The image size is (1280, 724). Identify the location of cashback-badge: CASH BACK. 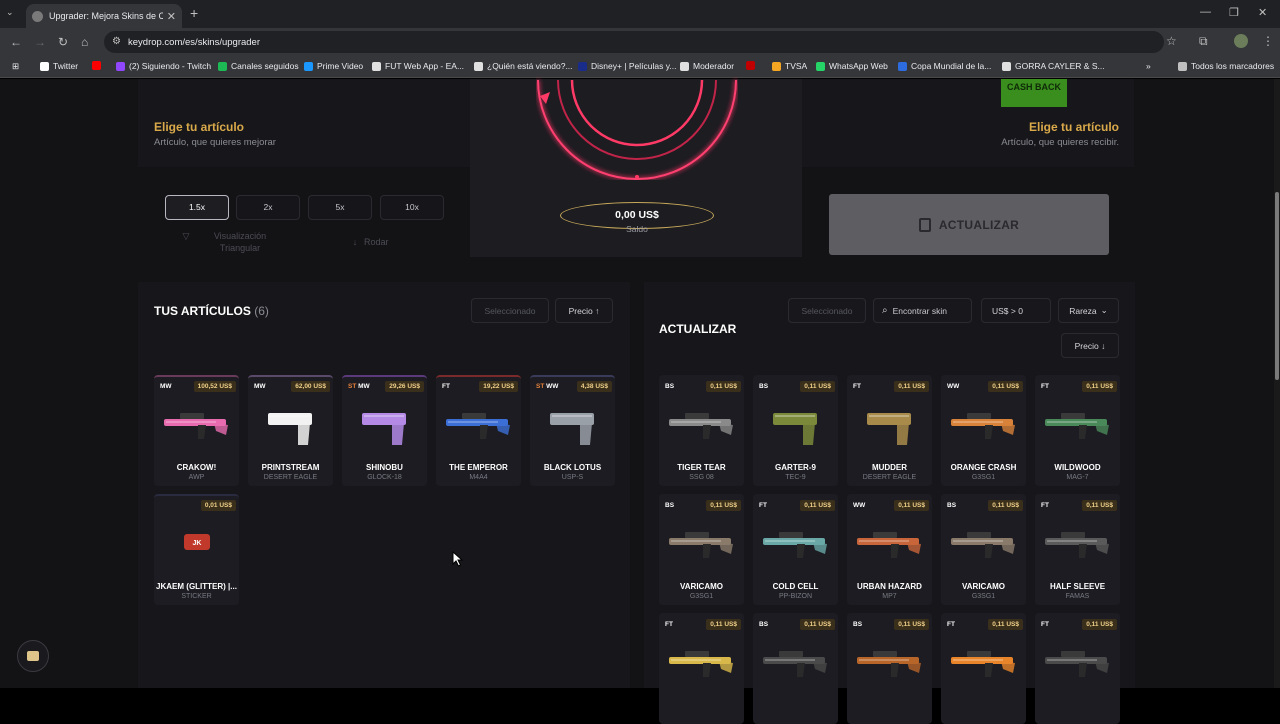
(1034, 93).